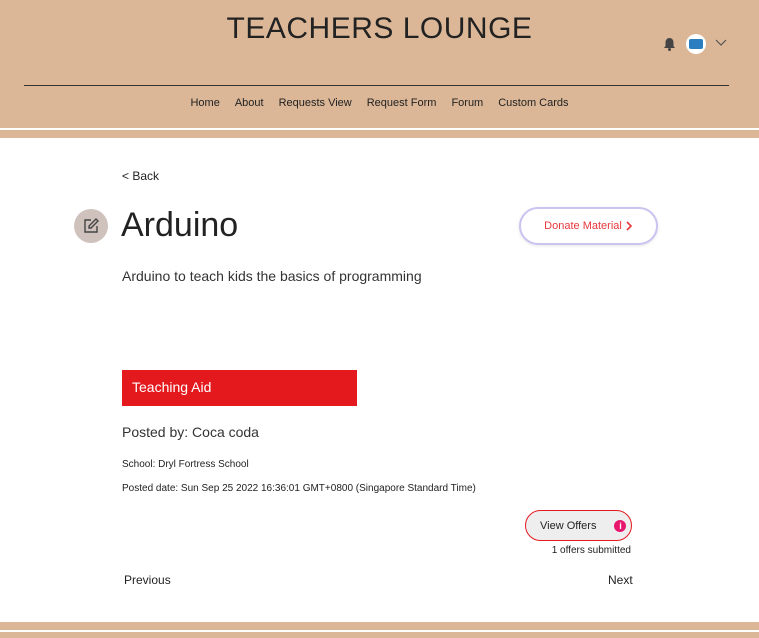 The image size is (759, 638). Describe the element at coordinates (204, 103) in the screenshot. I see `nav-home: Home` at that location.